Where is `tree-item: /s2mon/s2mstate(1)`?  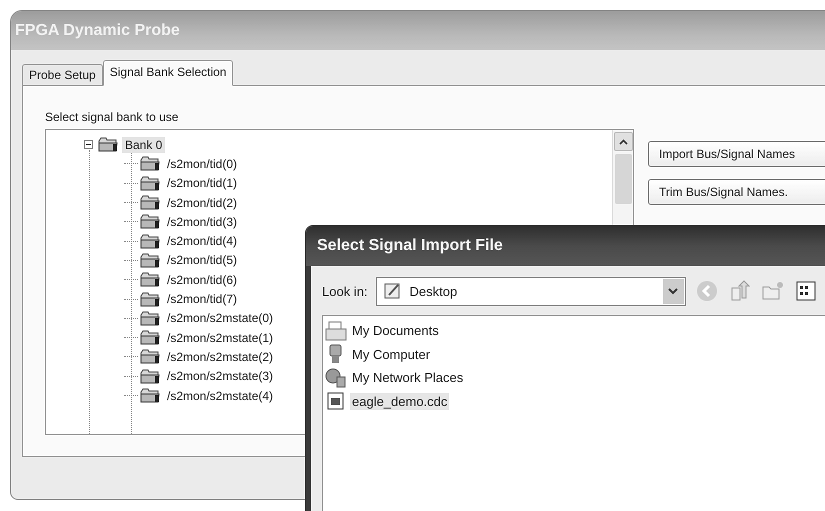 tree-item: /s2mon/s2mstate(1) is located at coordinates (220, 338).